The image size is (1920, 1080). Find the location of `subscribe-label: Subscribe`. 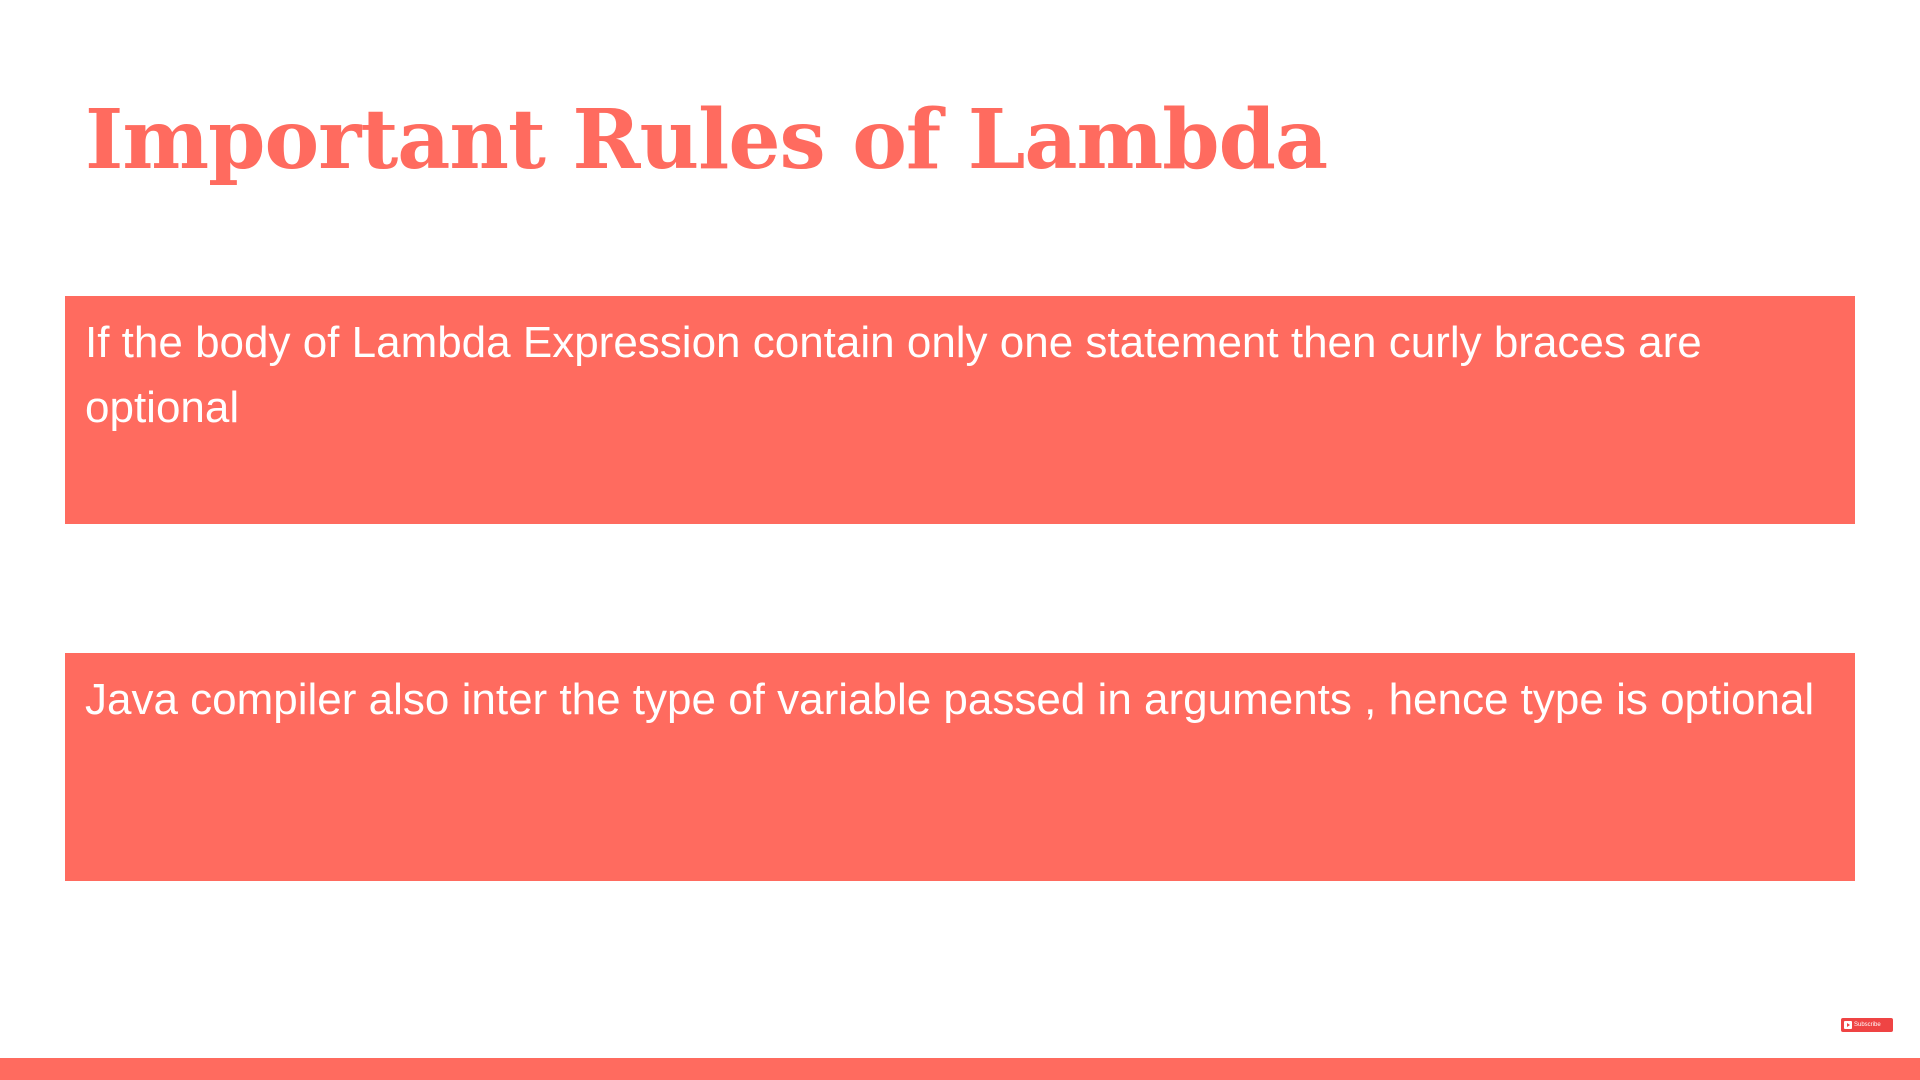

subscribe-label: Subscribe is located at coordinates (1867, 1025).